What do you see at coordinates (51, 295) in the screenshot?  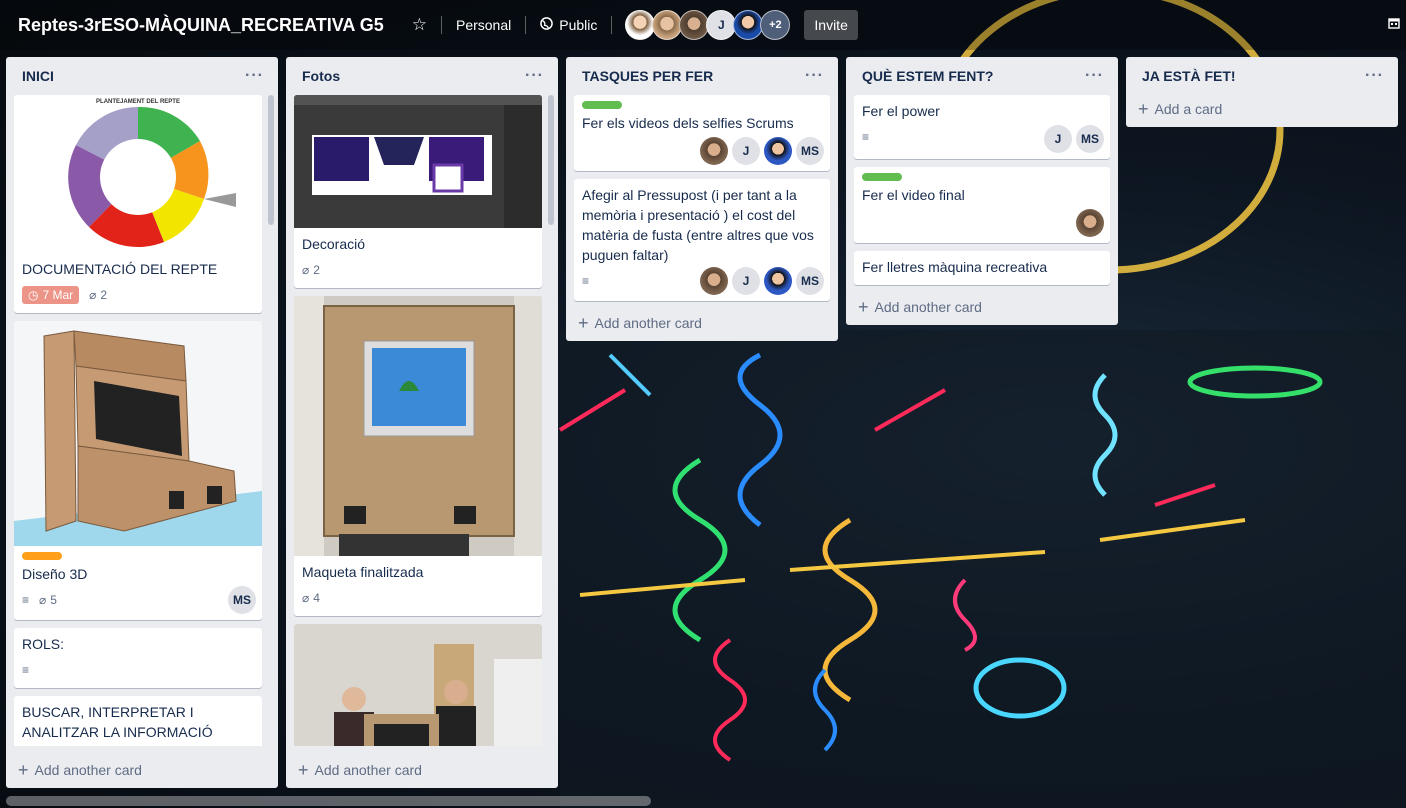 I see `due-date-badge: ◷ 7 Mar` at bounding box center [51, 295].